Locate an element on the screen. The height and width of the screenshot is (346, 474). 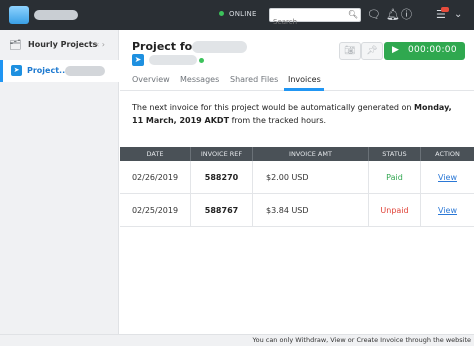
project-icon: ➤ is located at coordinates (16, 70).